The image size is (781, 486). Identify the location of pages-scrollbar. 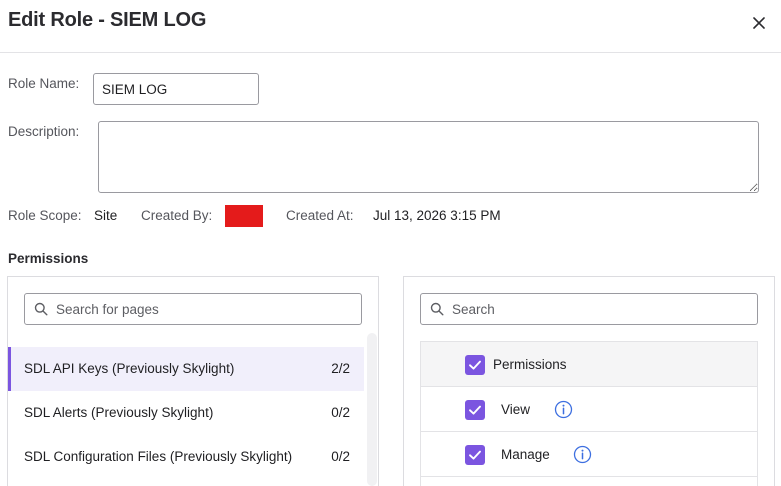
(372, 409).